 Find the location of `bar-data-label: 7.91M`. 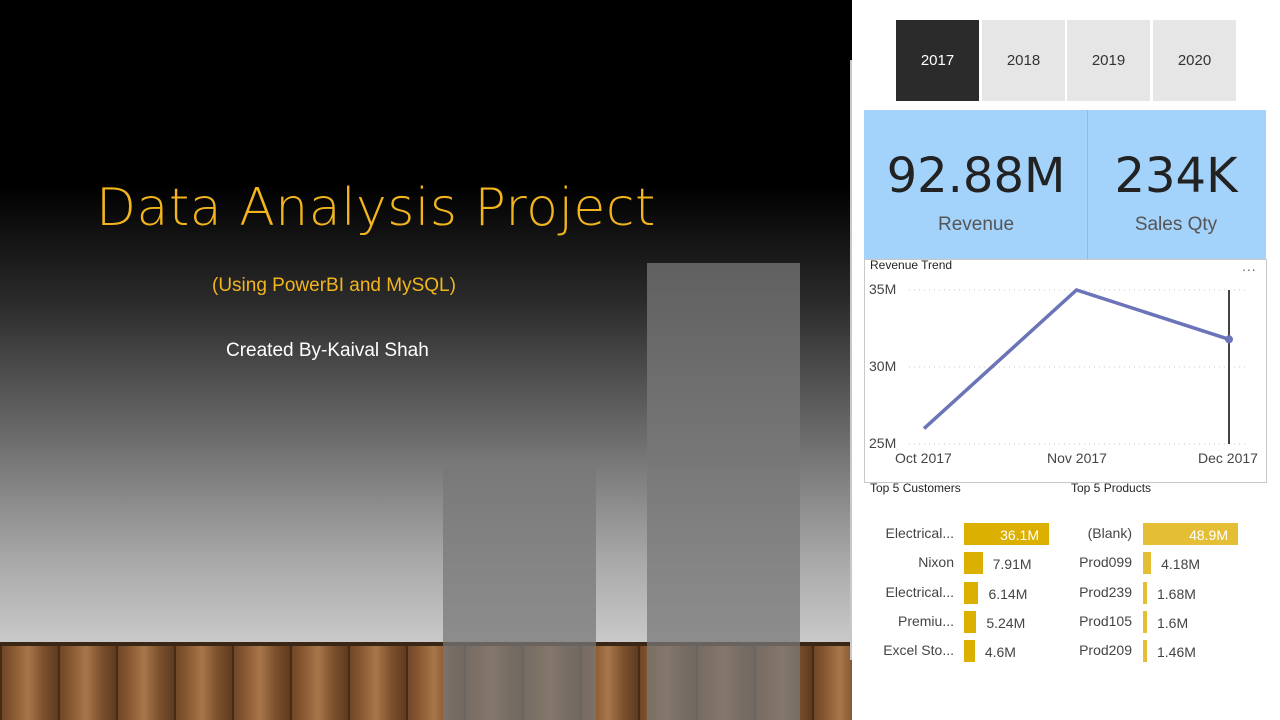

bar-data-label: 7.91M is located at coordinates (1012, 564).